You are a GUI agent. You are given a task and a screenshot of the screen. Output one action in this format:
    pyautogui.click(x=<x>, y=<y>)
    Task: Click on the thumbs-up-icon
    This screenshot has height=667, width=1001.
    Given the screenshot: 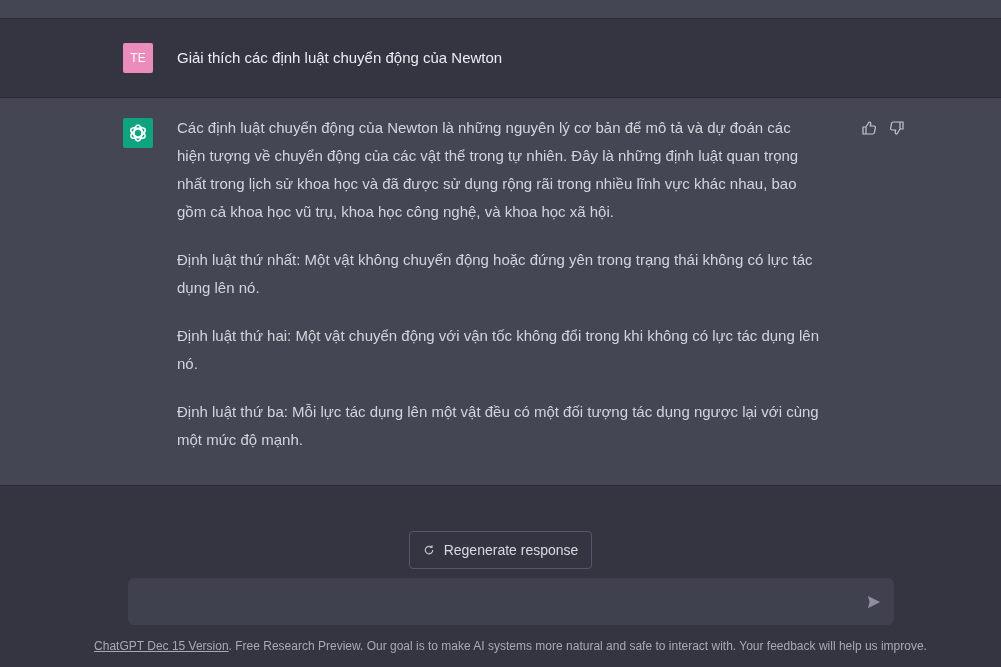 What is the action you would take?
    pyautogui.click(x=869, y=128)
    